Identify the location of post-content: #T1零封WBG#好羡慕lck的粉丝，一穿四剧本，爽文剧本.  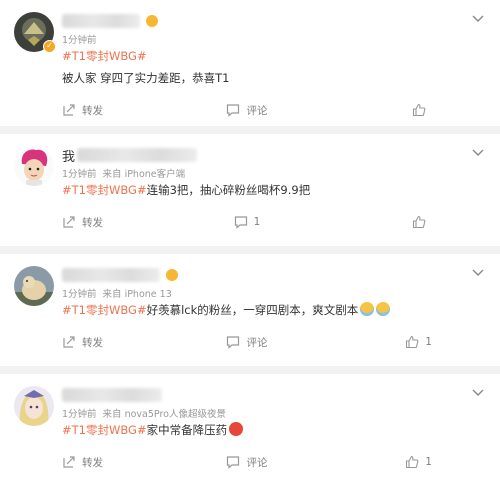
(274, 310).